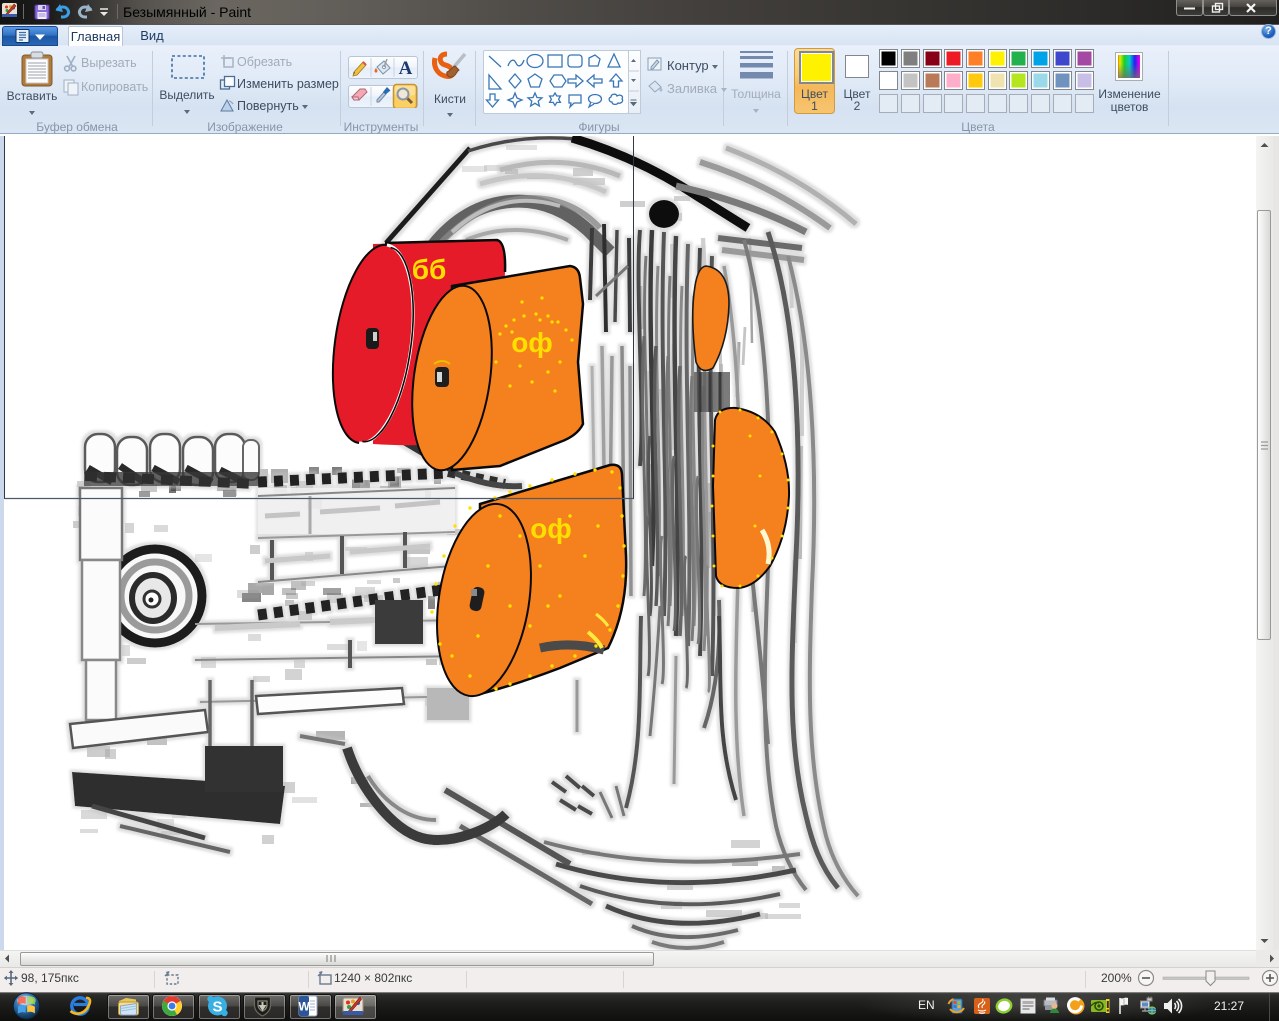 The height and width of the screenshot is (1021, 1279). What do you see at coordinates (217, 1007) in the screenshot?
I see `svg-text: S` at bounding box center [217, 1007].